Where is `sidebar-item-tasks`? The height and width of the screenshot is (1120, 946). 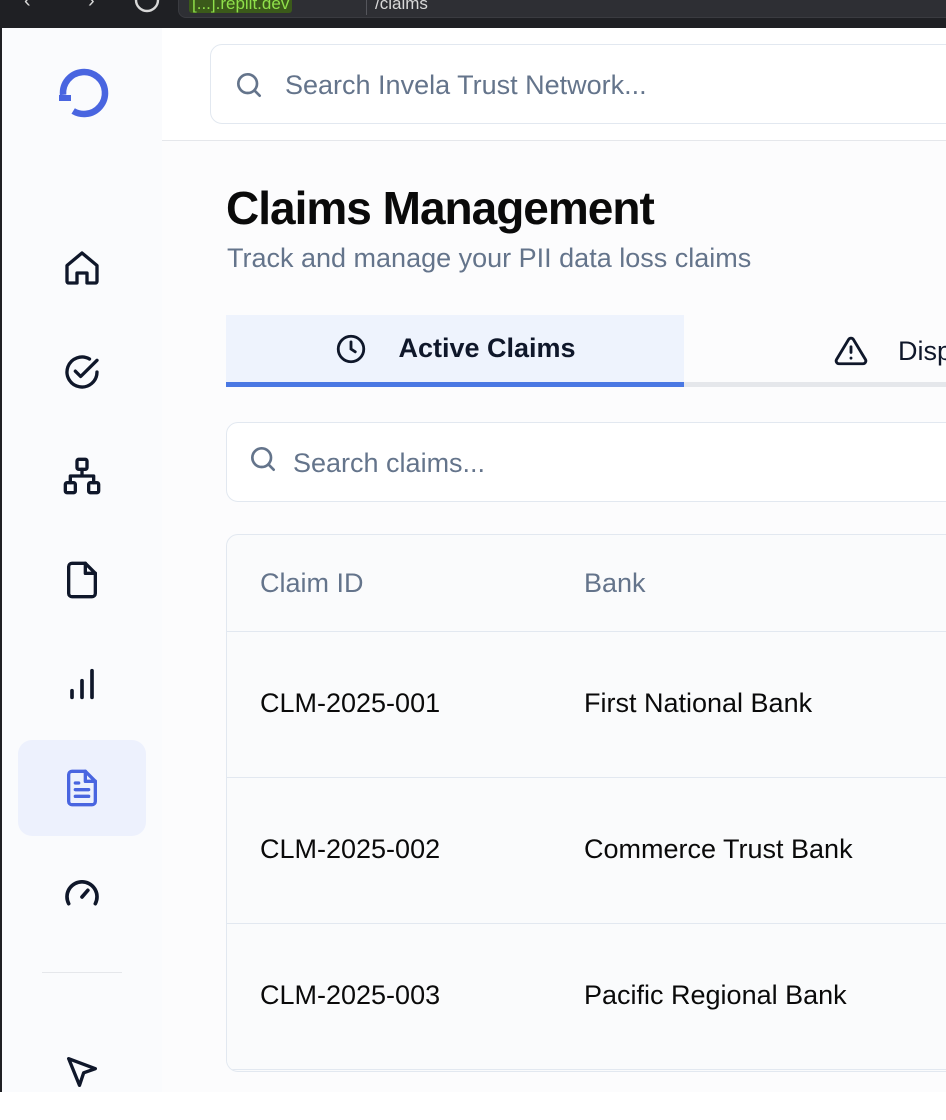
sidebar-item-tasks is located at coordinates (82, 372).